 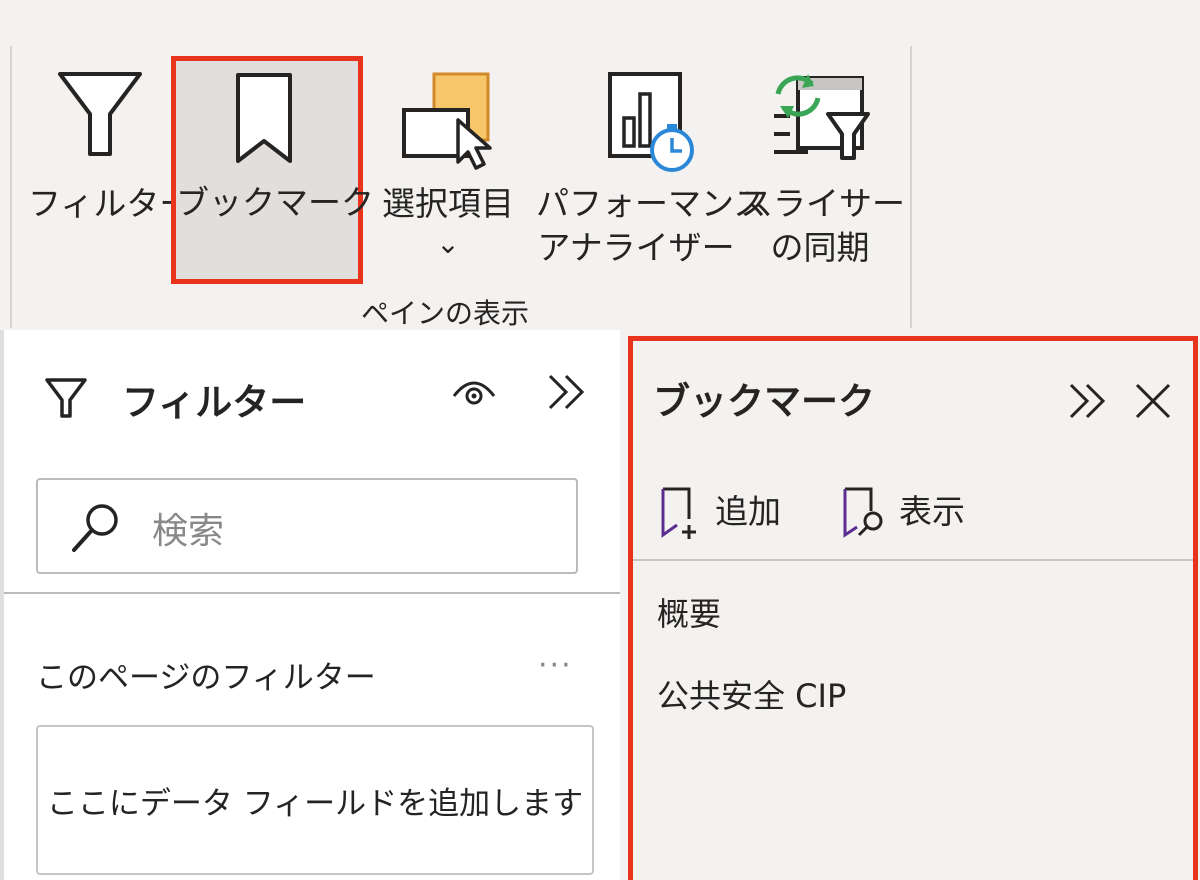 What do you see at coordinates (275, 202) in the screenshot?
I see `bookmark-button-label: ブックマーク` at bounding box center [275, 202].